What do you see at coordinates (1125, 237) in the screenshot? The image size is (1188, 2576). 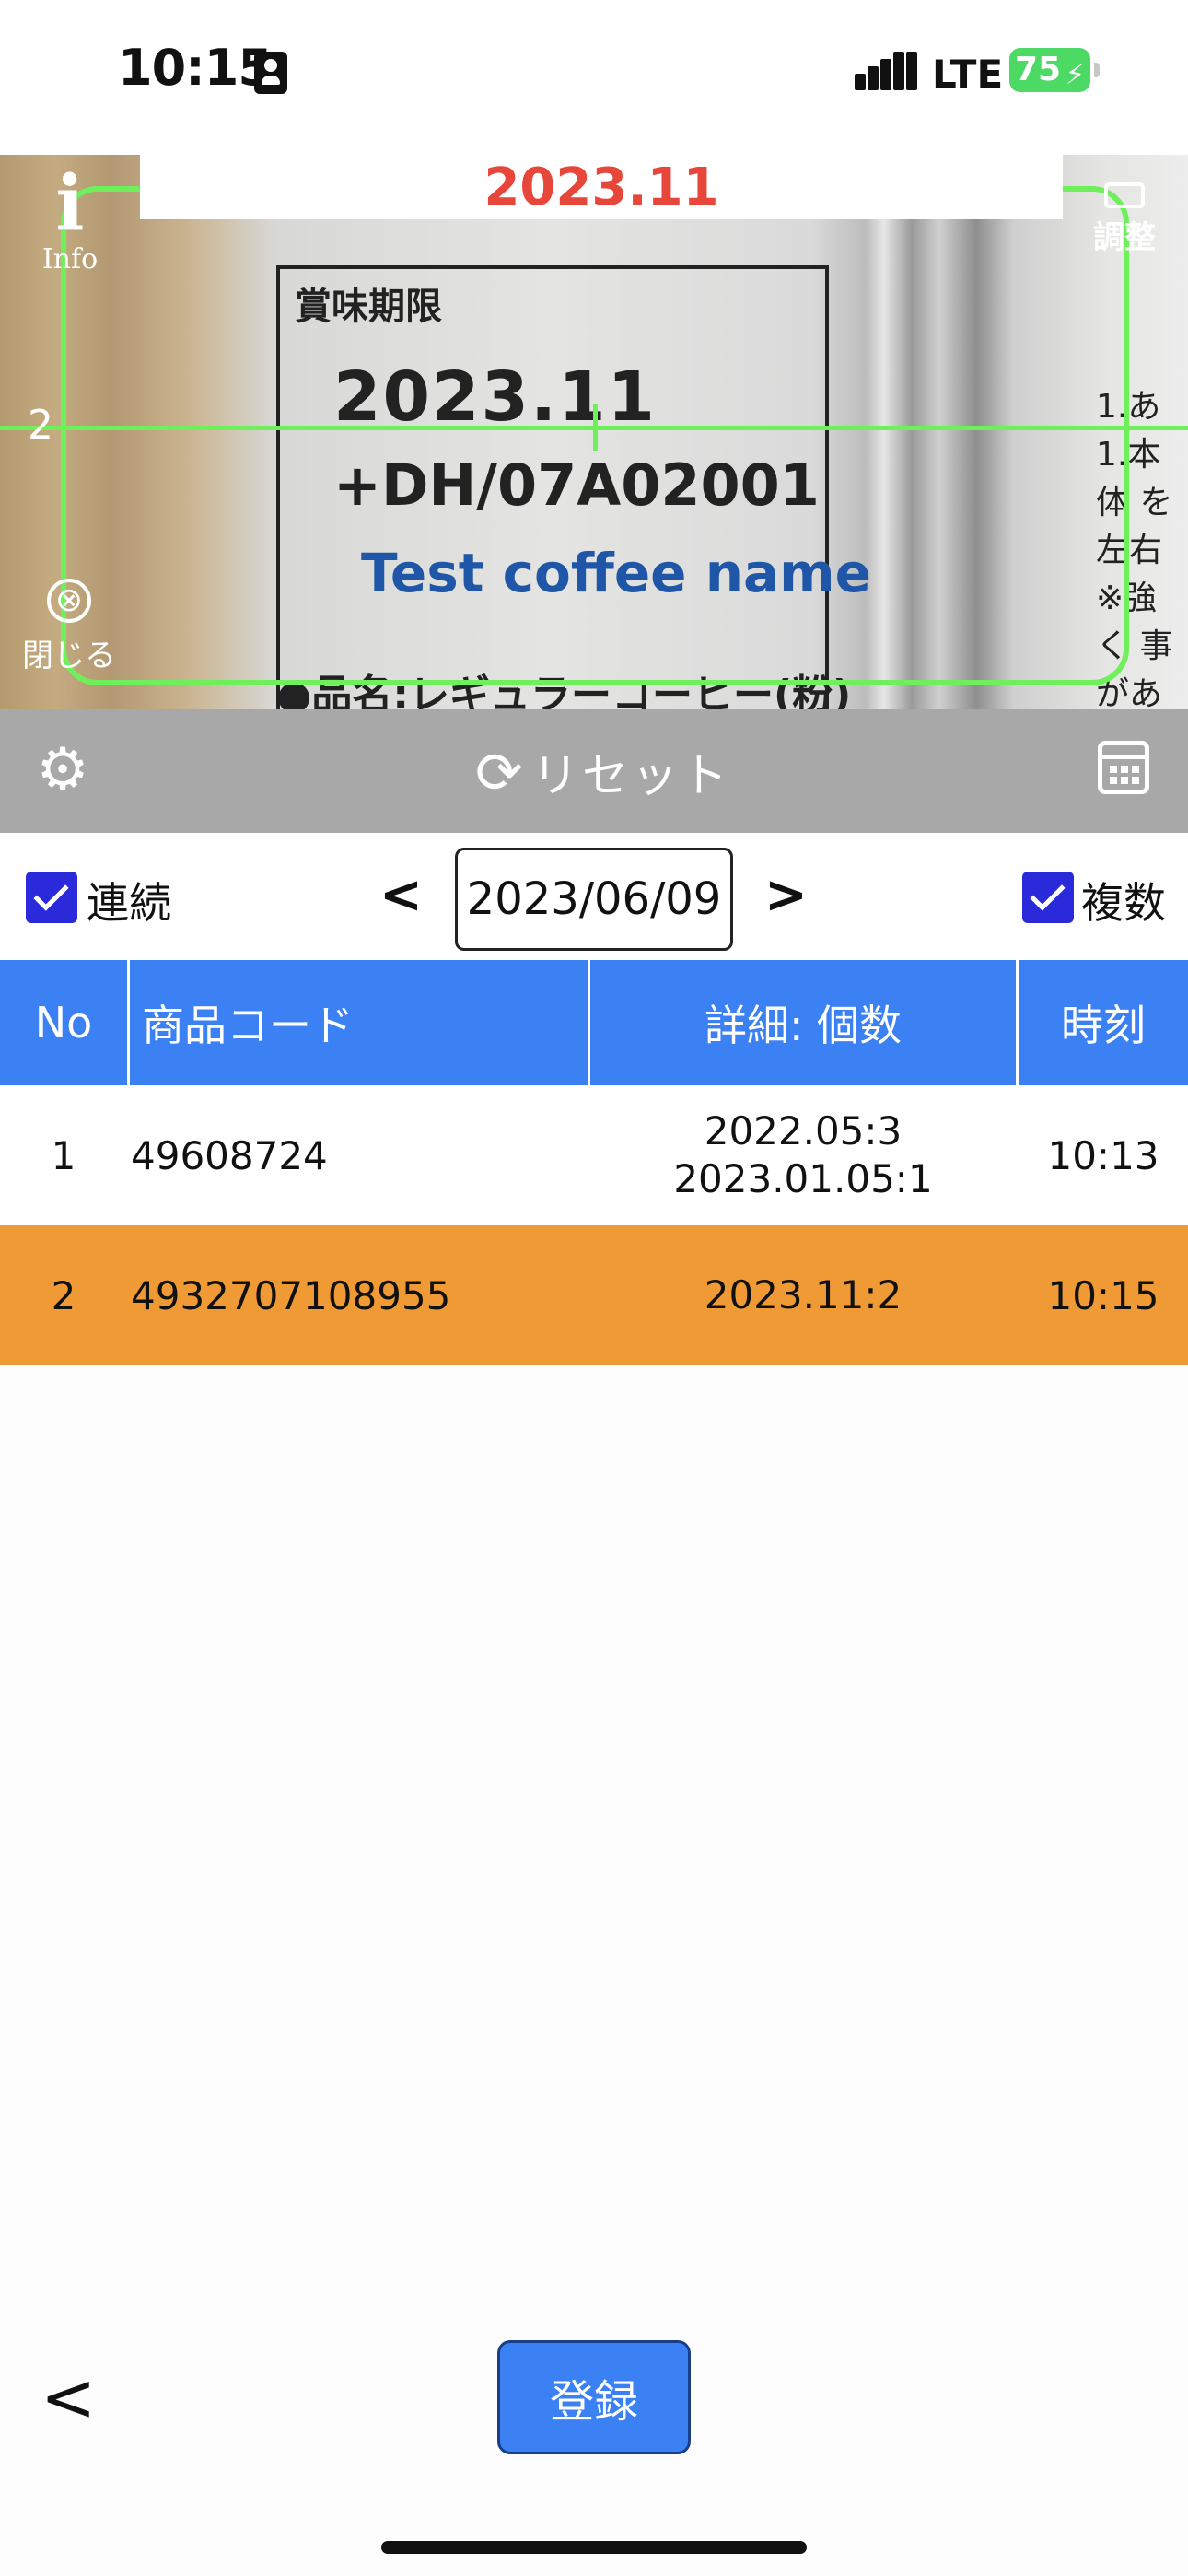 I see `adjust-label: 調整` at bounding box center [1125, 237].